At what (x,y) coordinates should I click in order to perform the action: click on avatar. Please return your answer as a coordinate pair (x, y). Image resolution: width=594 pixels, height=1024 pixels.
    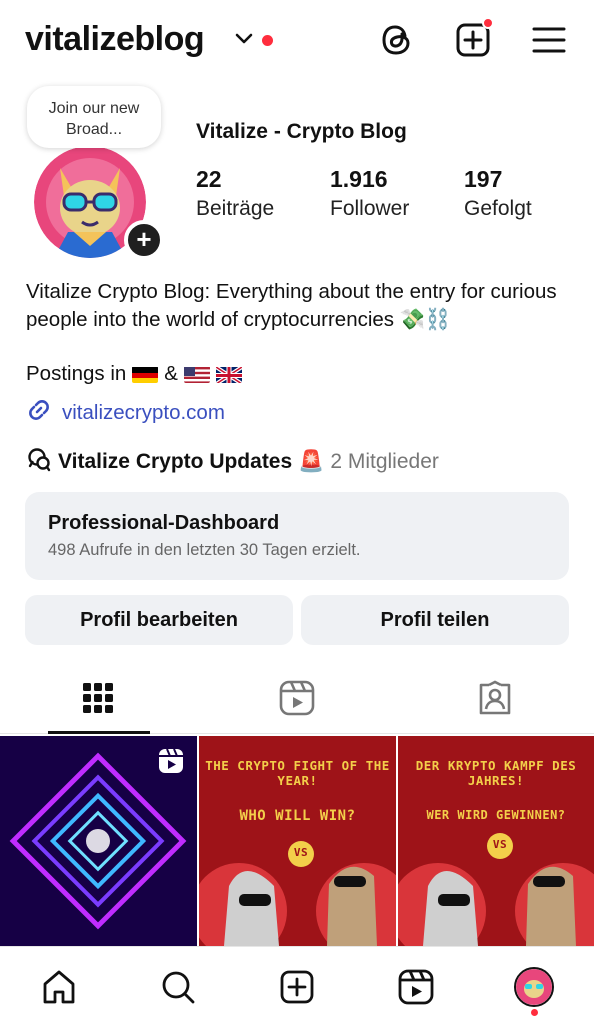
    Looking at the image, I should click on (534, 987).